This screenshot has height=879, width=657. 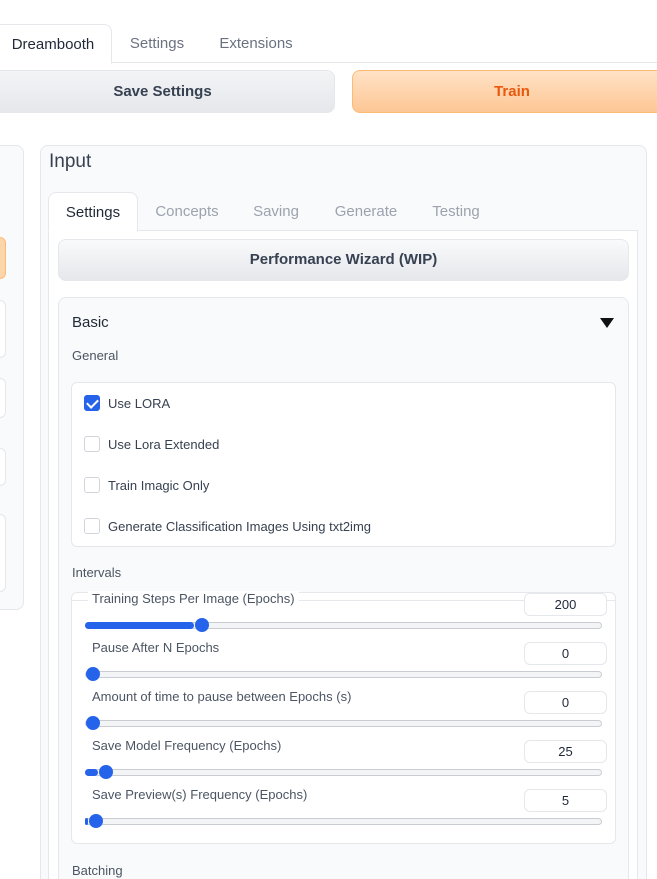 I want to click on slider-label: Save Model Frequency (Epochs), so click(x=187, y=745).